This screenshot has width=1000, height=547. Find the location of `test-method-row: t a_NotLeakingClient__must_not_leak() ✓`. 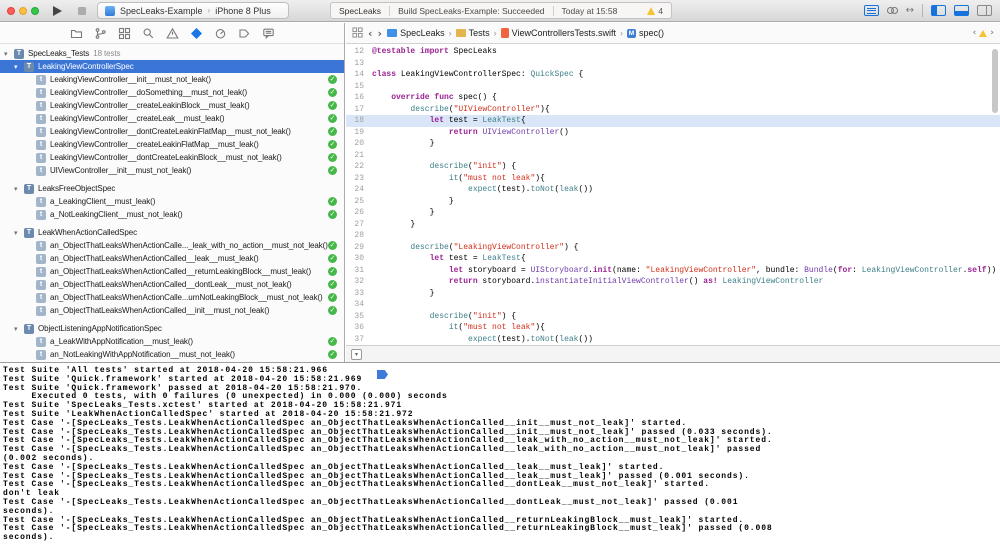

test-method-row: t a_NotLeakingClient__must_not_leak() ✓ is located at coordinates (172, 214).